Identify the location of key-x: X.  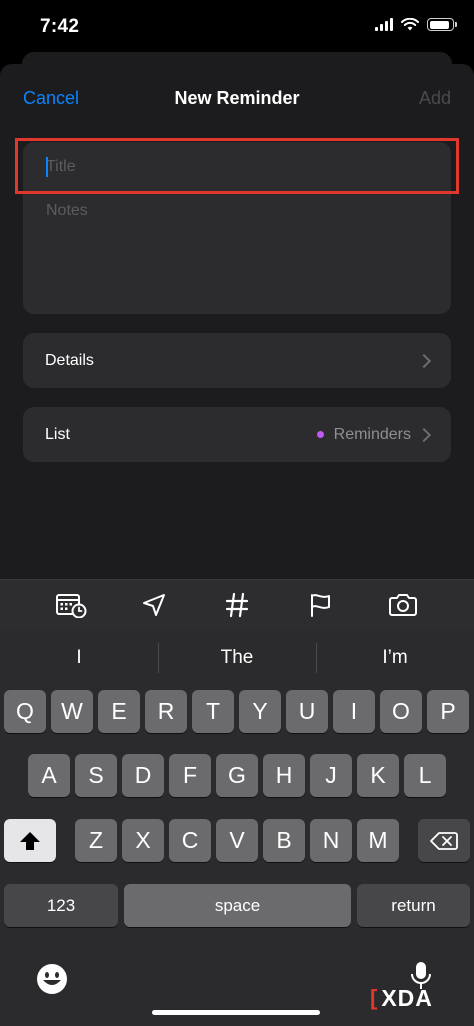
(143, 840).